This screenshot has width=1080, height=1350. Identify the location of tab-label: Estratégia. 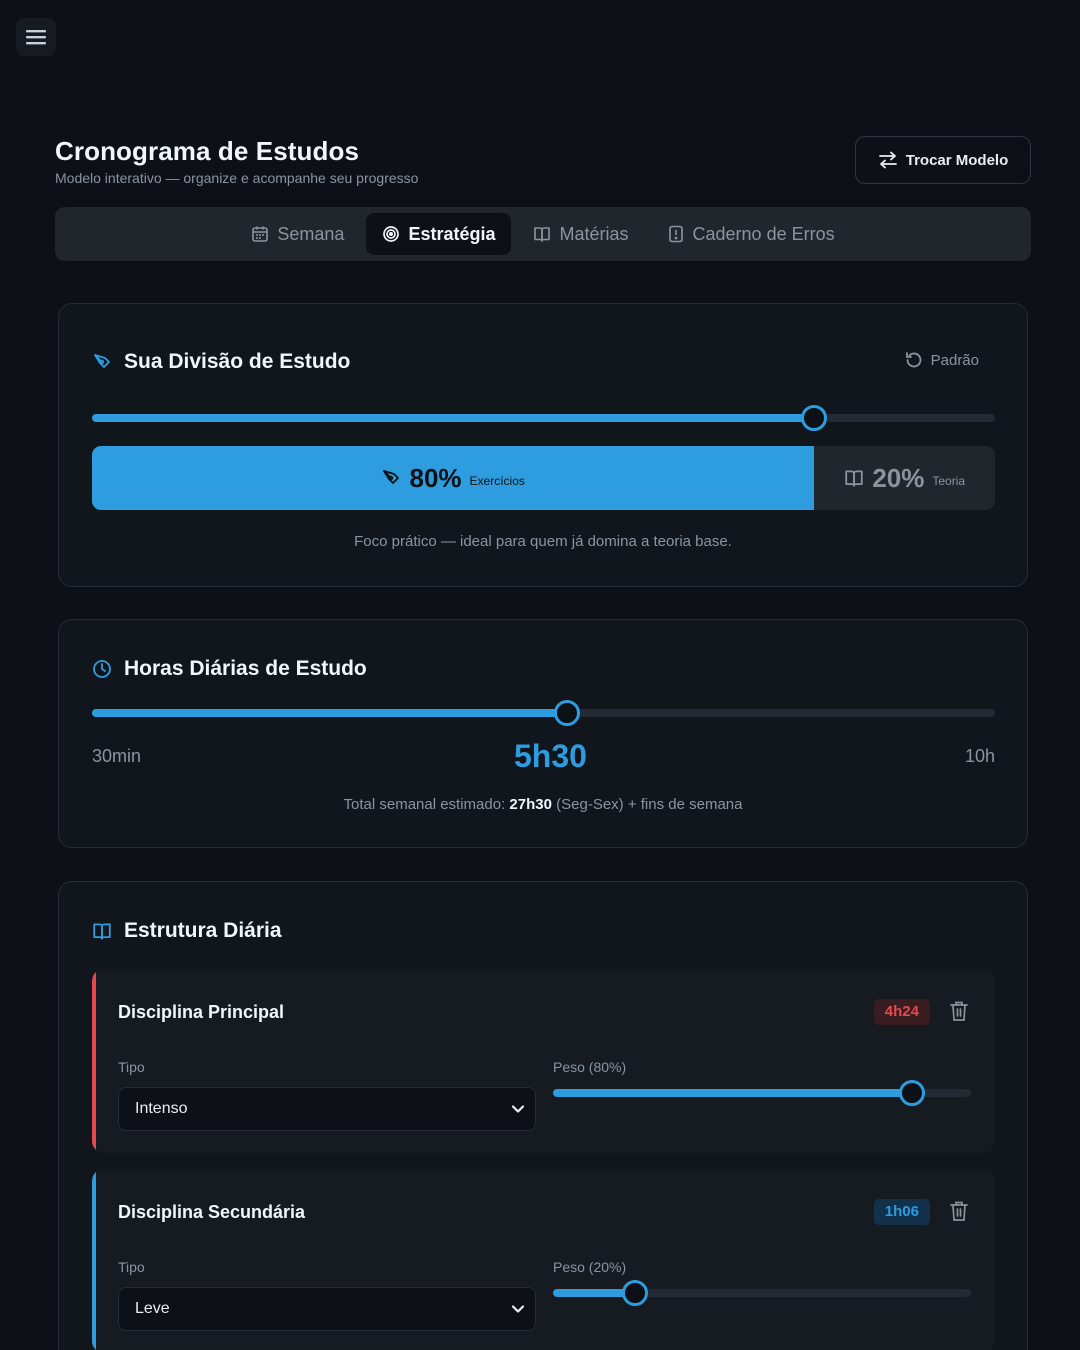
(452, 233).